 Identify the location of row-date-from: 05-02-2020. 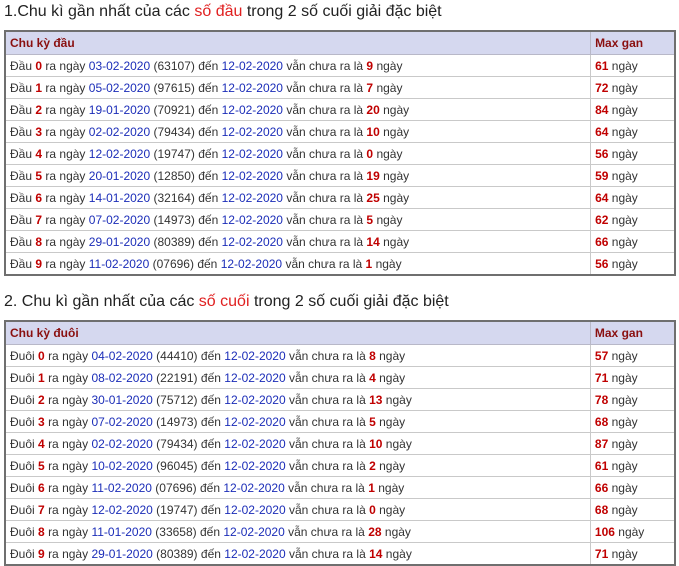
(119, 87).